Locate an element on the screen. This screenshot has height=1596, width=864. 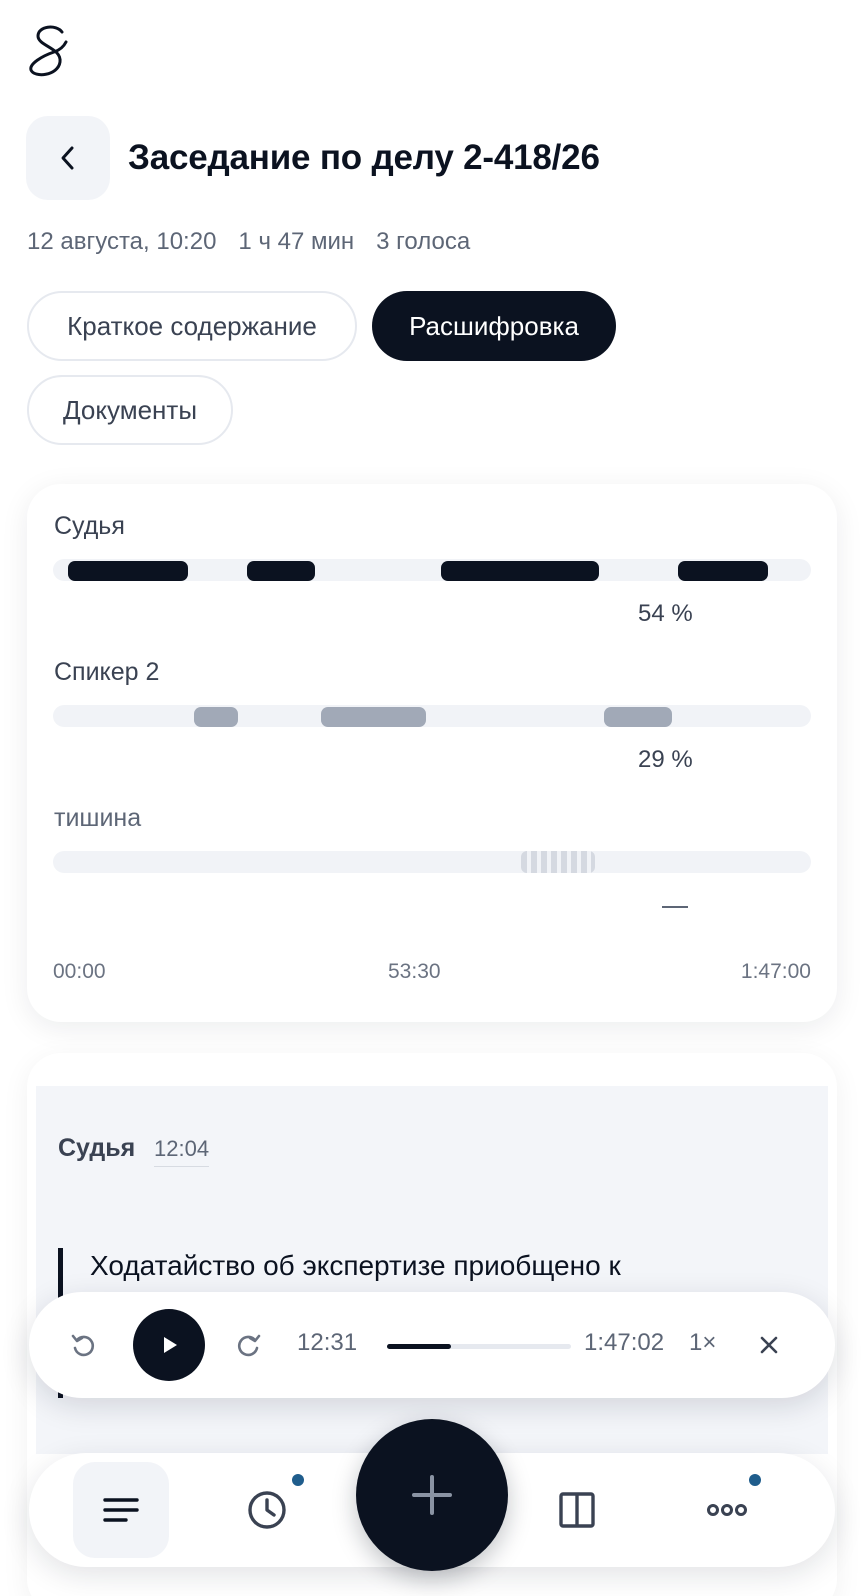
audio-player: 12:31 1:47:02 1× is located at coordinates (432, 1345).